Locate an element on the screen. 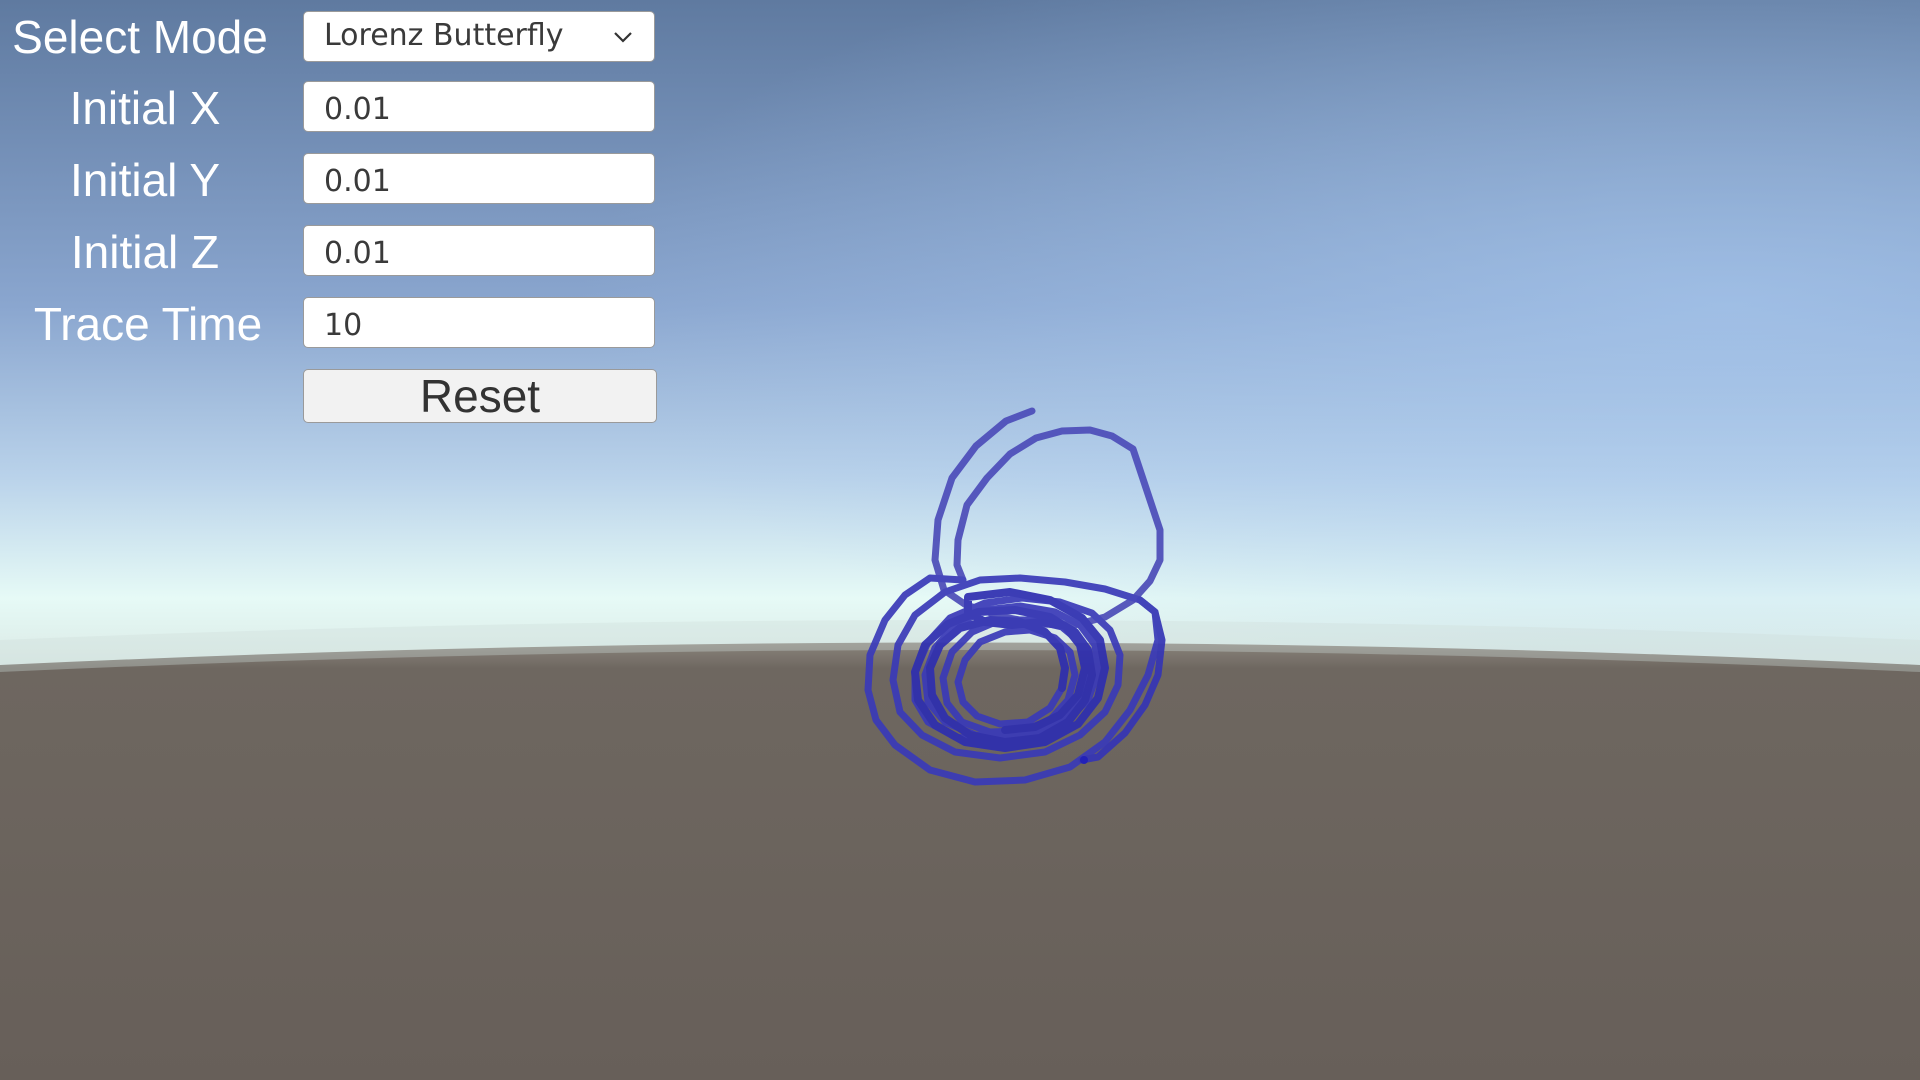 Image resolution: width=1920 pixels, height=1080 pixels. trace-time-label: Trace Time is located at coordinates (148, 324).